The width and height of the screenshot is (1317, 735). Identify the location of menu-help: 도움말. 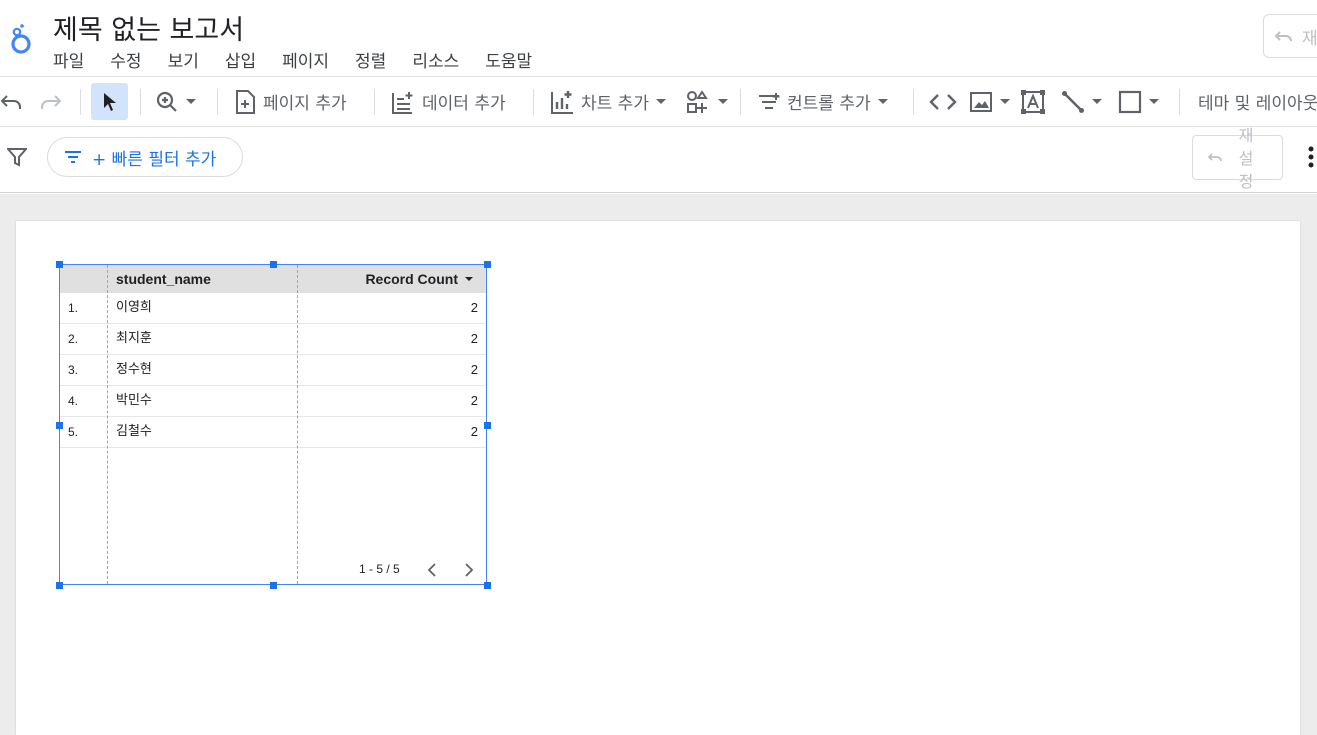
(508, 59).